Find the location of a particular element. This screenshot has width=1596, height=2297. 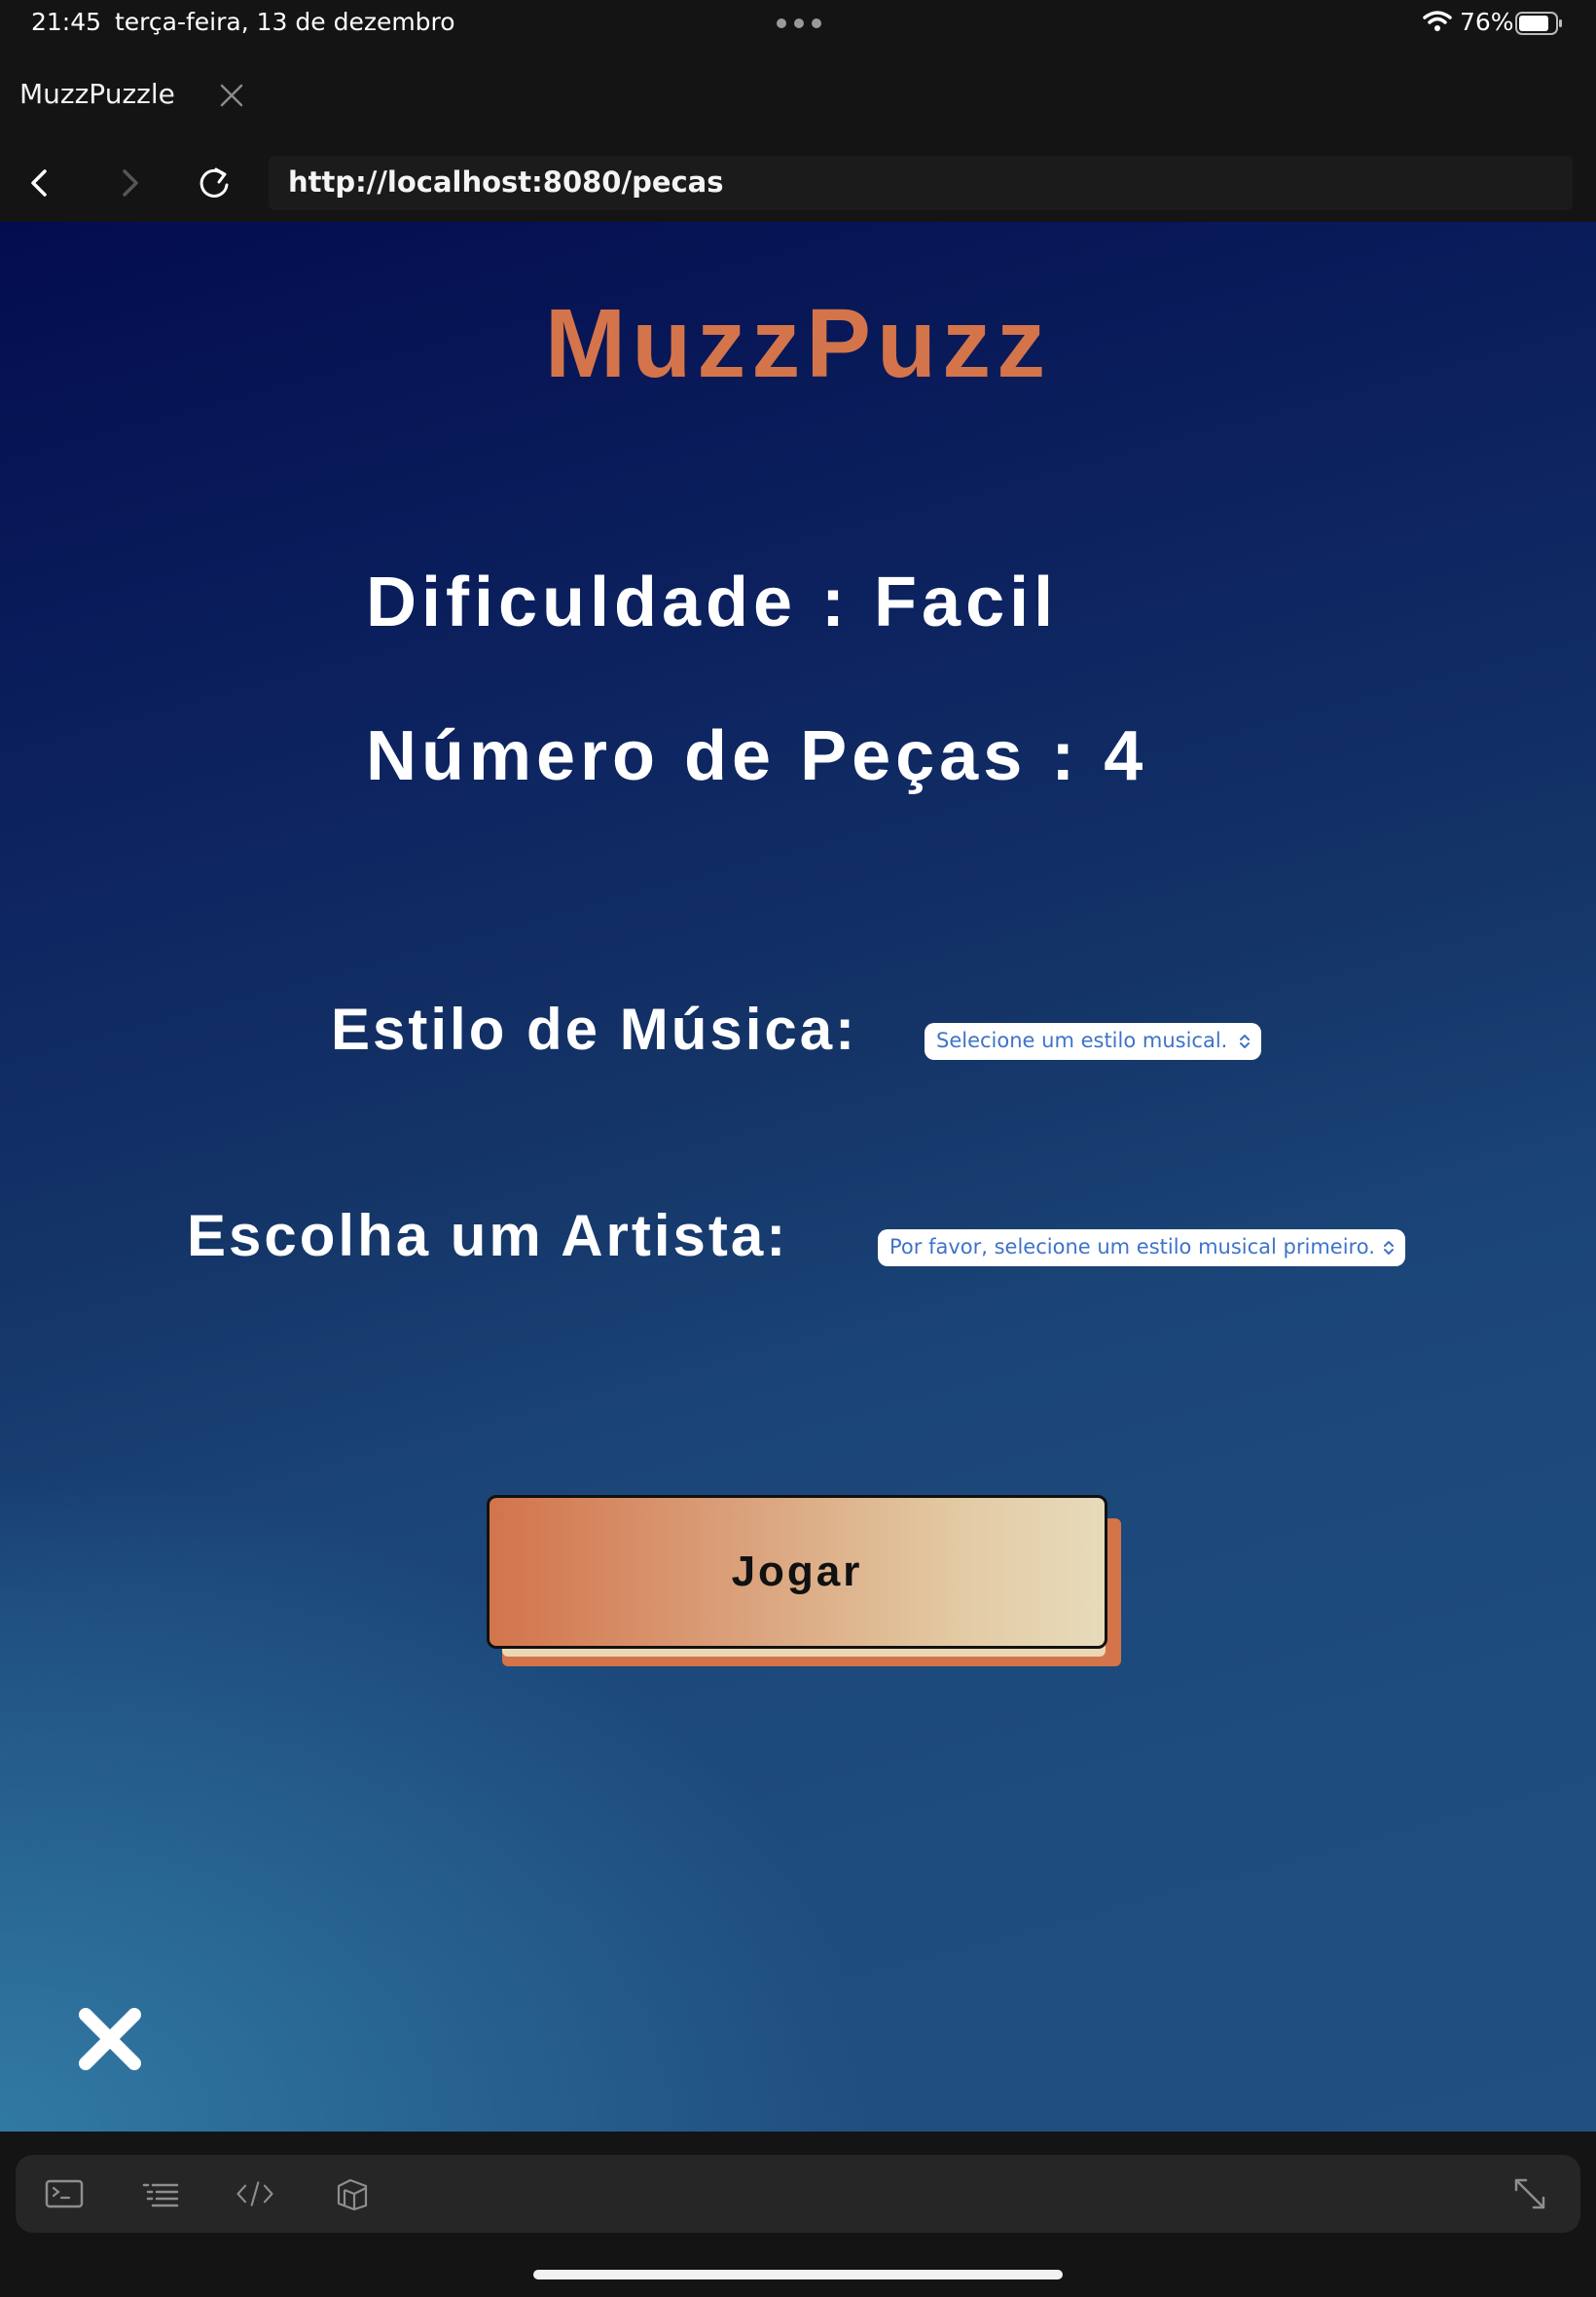

url-text: http://localhost:8080/pecas is located at coordinates (506, 182).